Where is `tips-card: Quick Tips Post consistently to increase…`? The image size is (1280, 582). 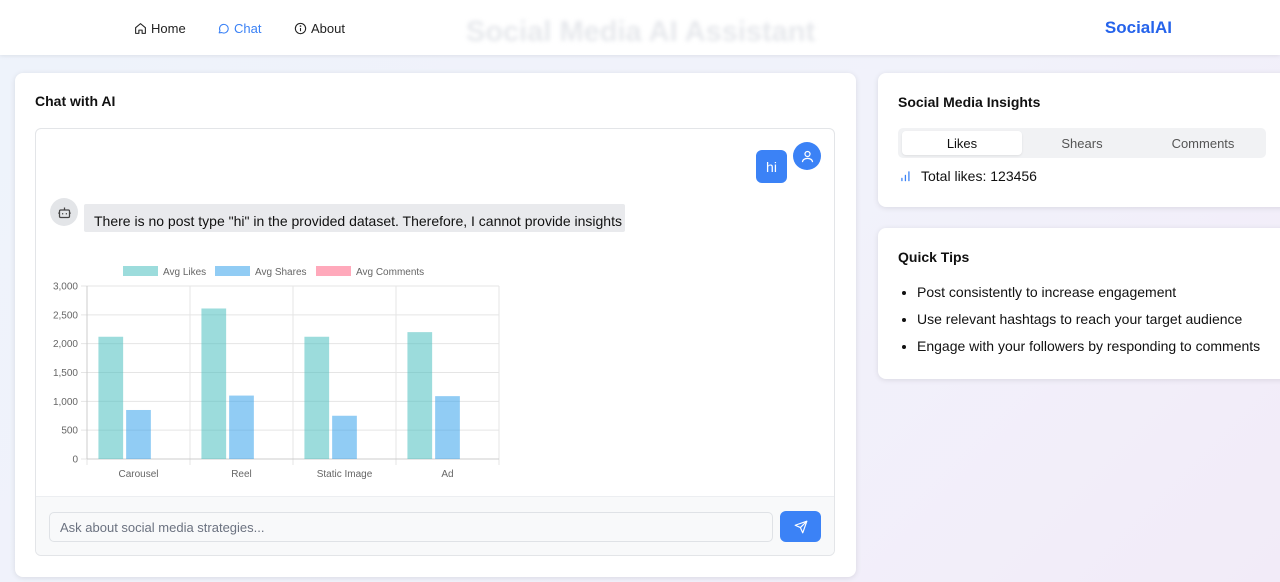 tips-card: Quick Tips Post consistently to increase… is located at coordinates (1079, 303).